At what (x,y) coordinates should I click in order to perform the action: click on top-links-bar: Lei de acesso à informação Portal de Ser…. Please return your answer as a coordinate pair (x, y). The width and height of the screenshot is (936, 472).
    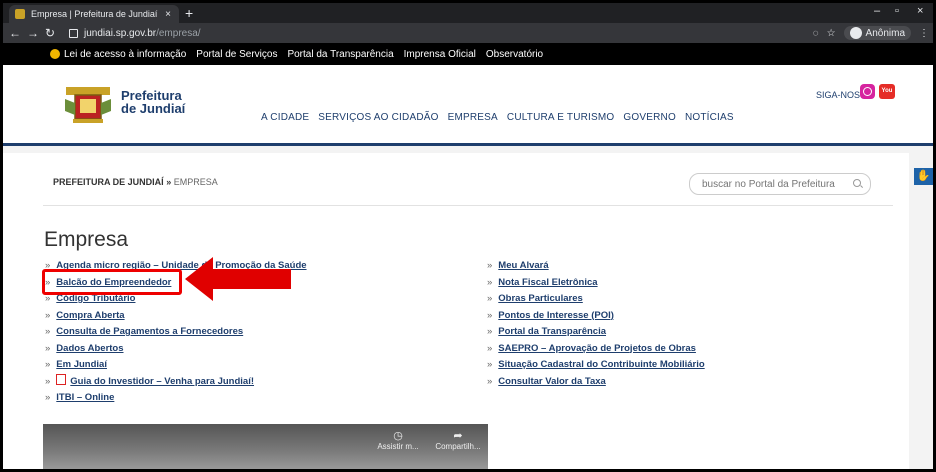
    Looking at the image, I should click on (468, 54).